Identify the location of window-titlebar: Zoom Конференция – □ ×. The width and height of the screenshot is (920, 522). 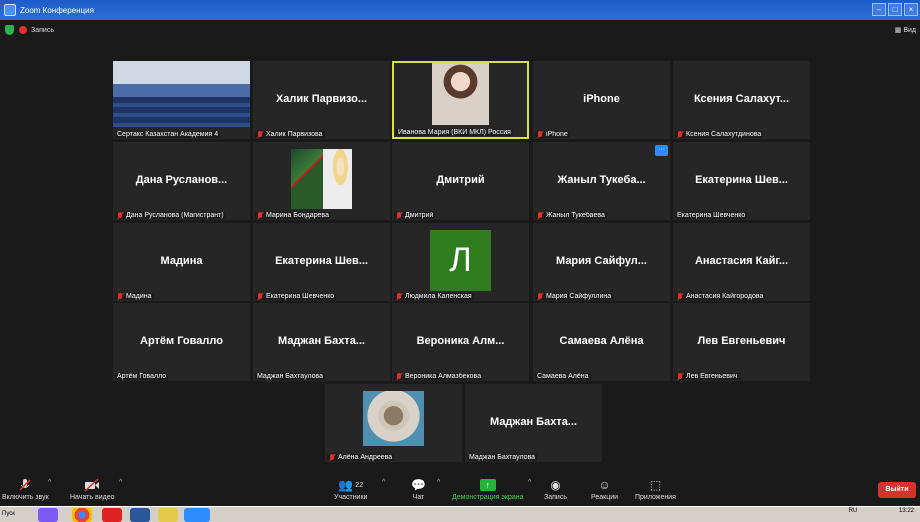
(460, 10).